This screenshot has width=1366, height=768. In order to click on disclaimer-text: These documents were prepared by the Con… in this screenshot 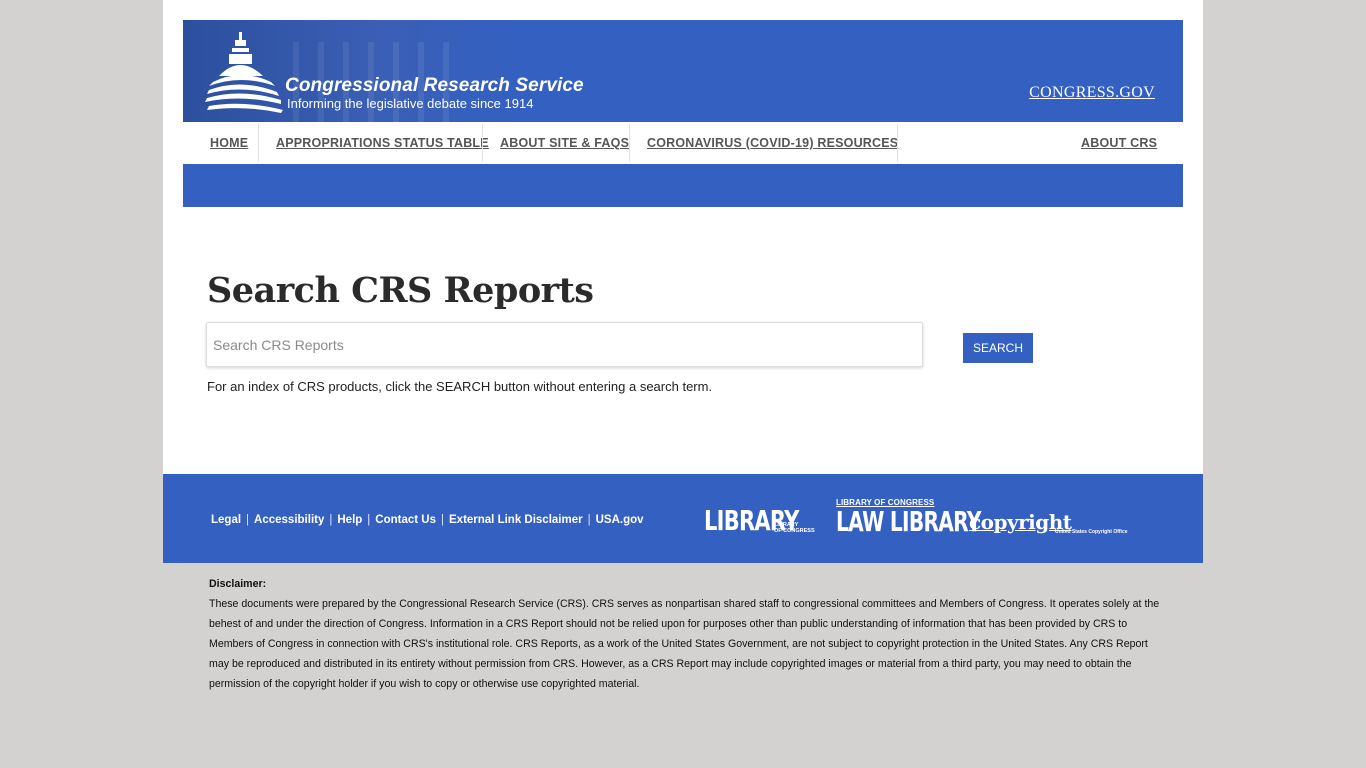, I will do `click(684, 644)`.